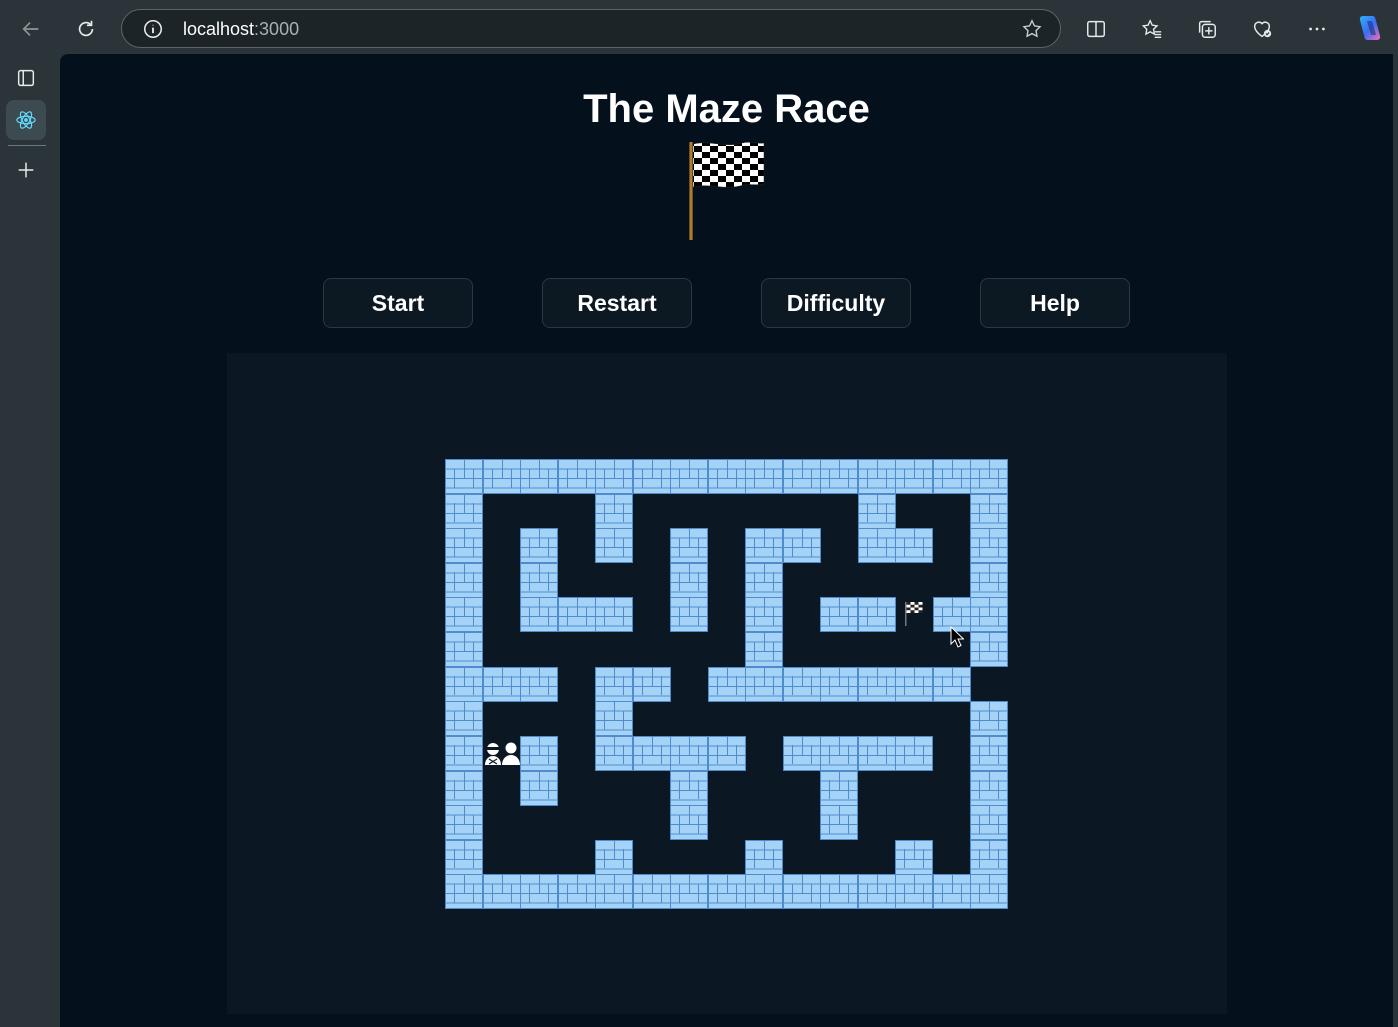  What do you see at coordinates (1207, 29) in the screenshot?
I see `collections-icon` at bounding box center [1207, 29].